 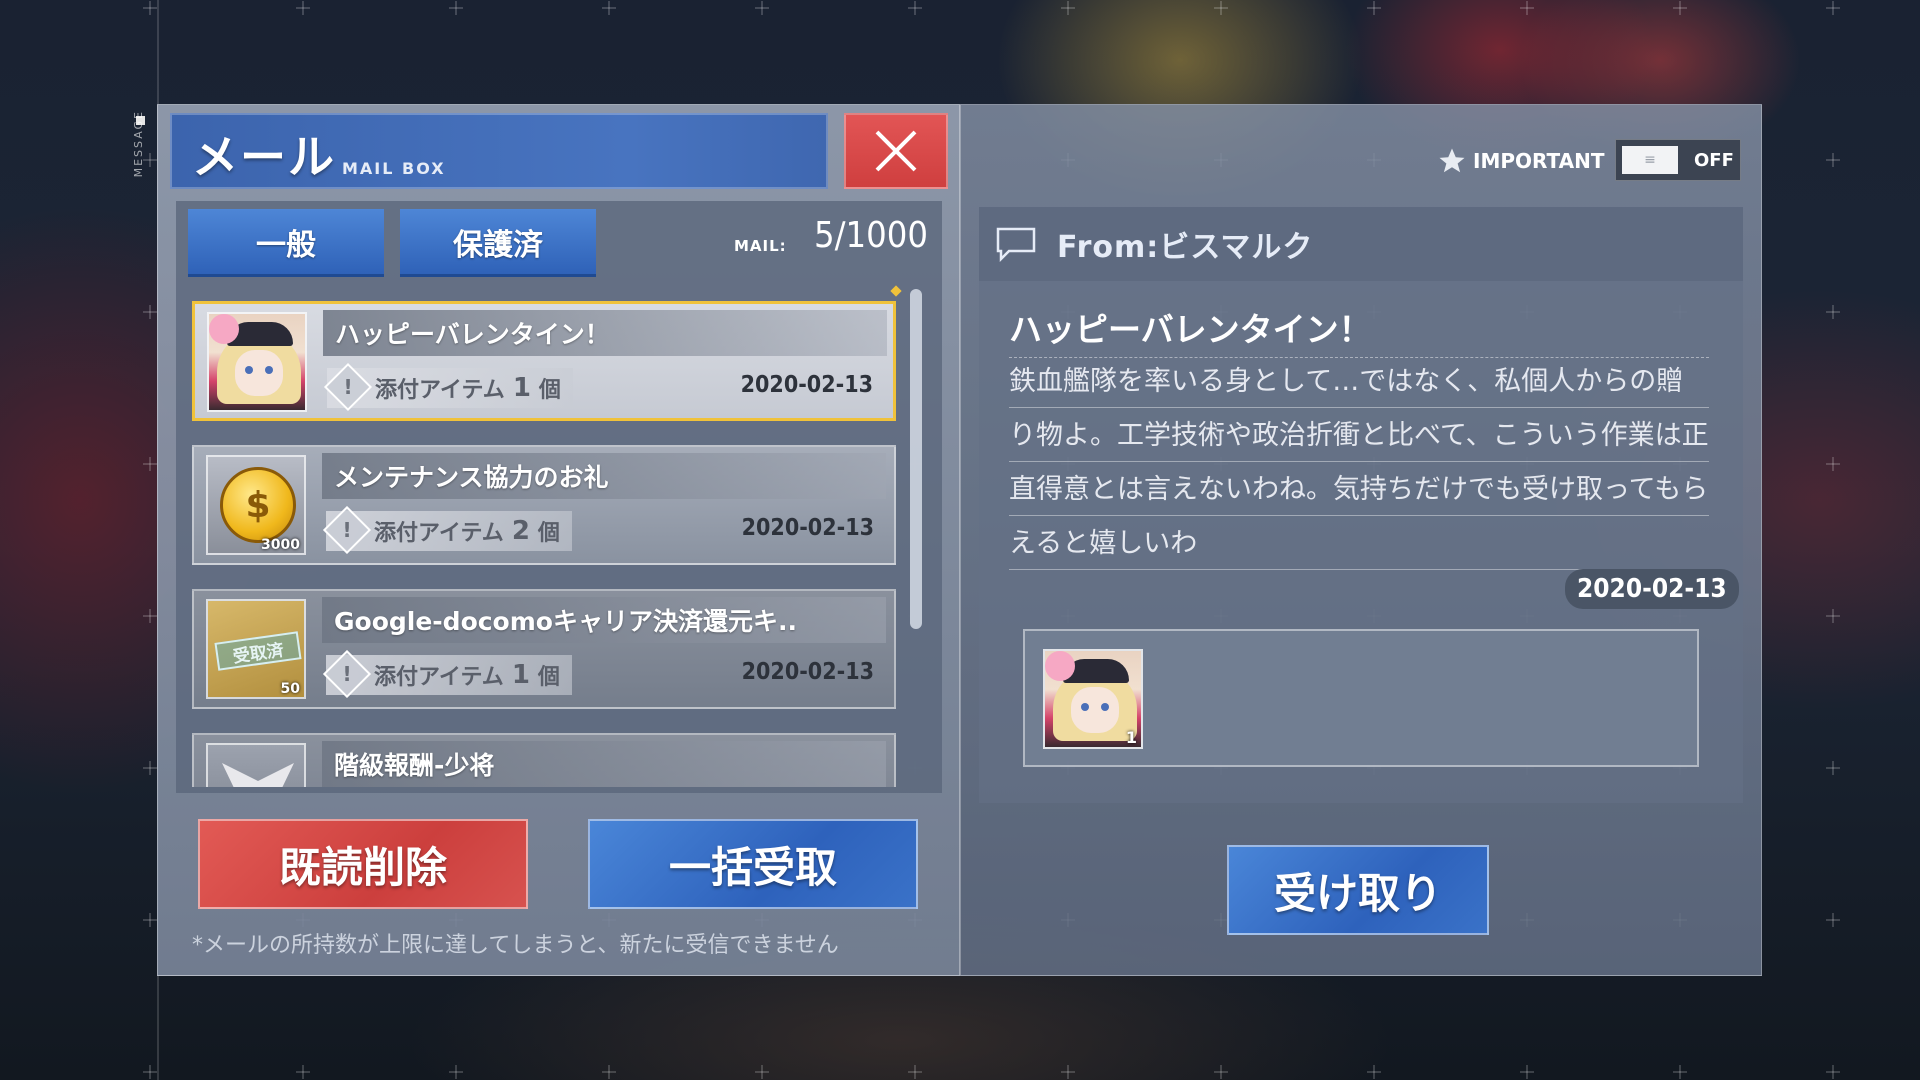 What do you see at coordinates (498, 243) in the screenshot?
I see `tab-protected: 保護済` at bounding box center [498, 243].